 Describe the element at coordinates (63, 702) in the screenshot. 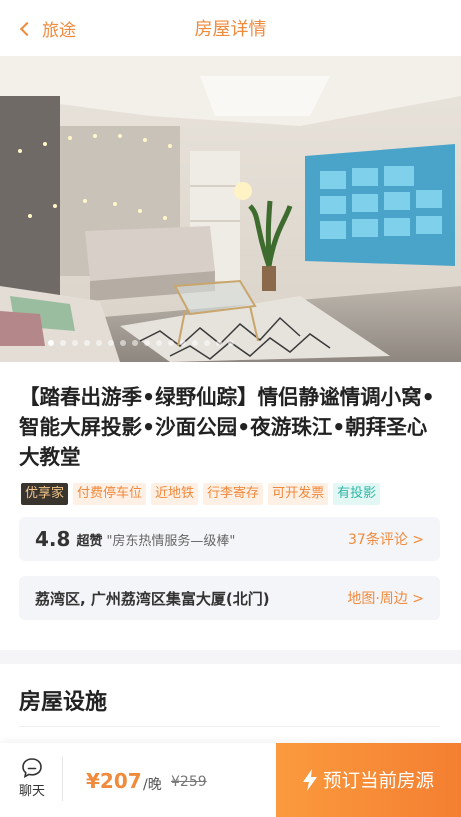

I see `facilities-title: 房屋设施` at that location.